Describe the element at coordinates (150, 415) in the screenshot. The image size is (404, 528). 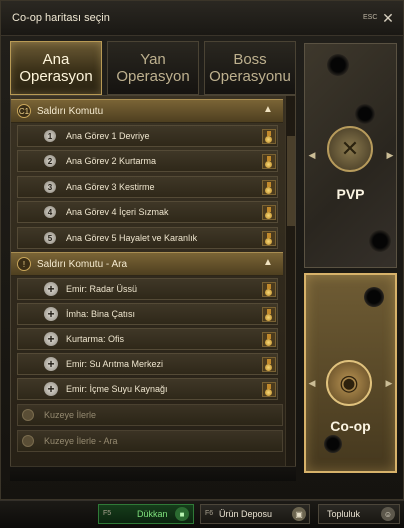
I see `locked-section-north: Kuzeye İlerle` at that location.